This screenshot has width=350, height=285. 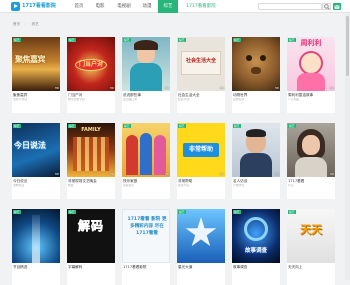 What do you see at coordinates (168, 6) in the screenshot?
I see `nav-variety: 综艺` at bounding box center [168, 6].